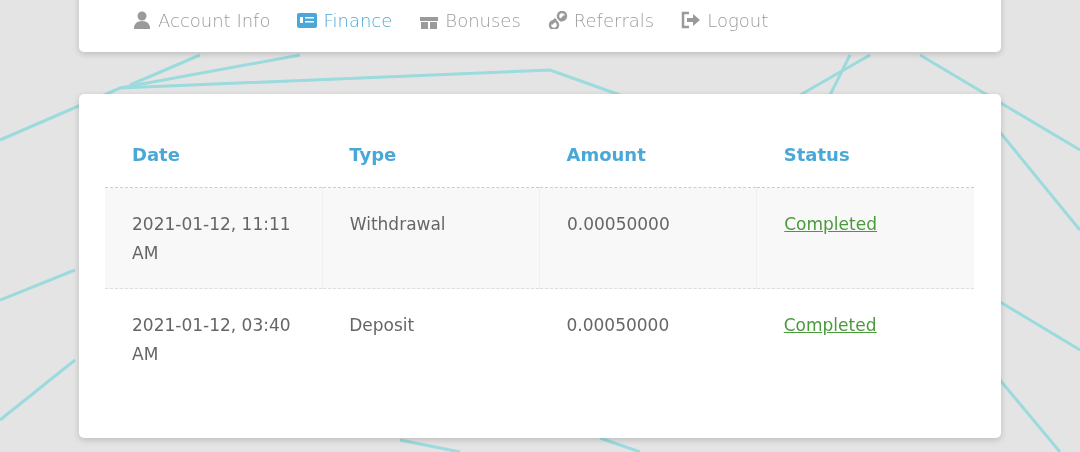  Describe the element at coordinates (201, 26) in the screenshot. I see `nav-link: Account Info` at that location.